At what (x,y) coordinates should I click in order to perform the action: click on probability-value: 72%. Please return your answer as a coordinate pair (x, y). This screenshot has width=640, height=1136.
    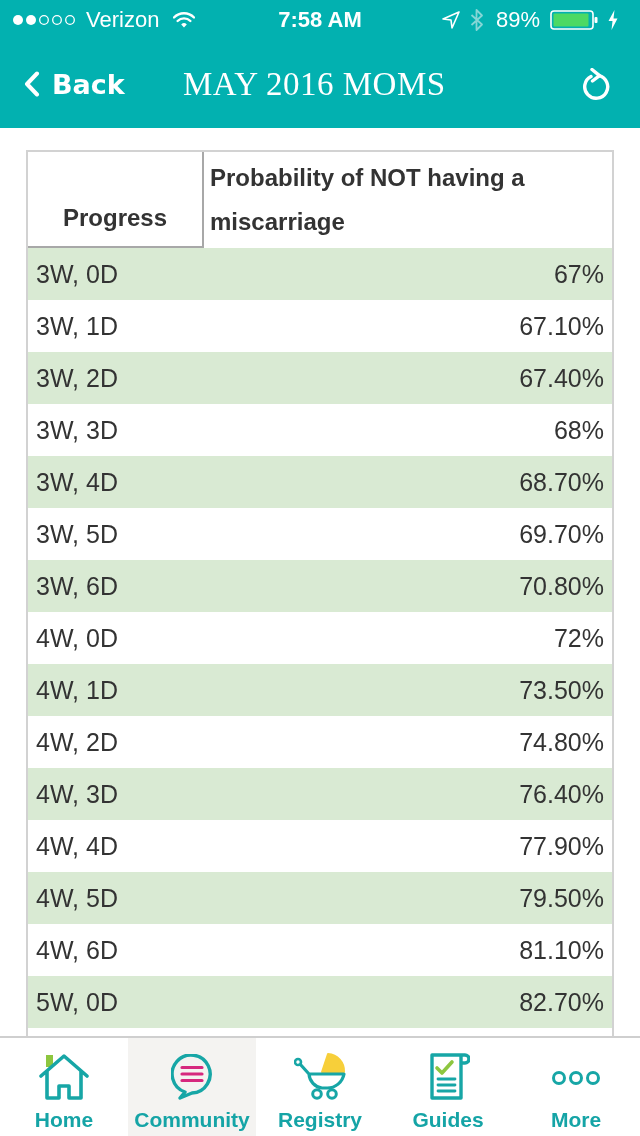
    Looking at the image, I should click on (578, 638).